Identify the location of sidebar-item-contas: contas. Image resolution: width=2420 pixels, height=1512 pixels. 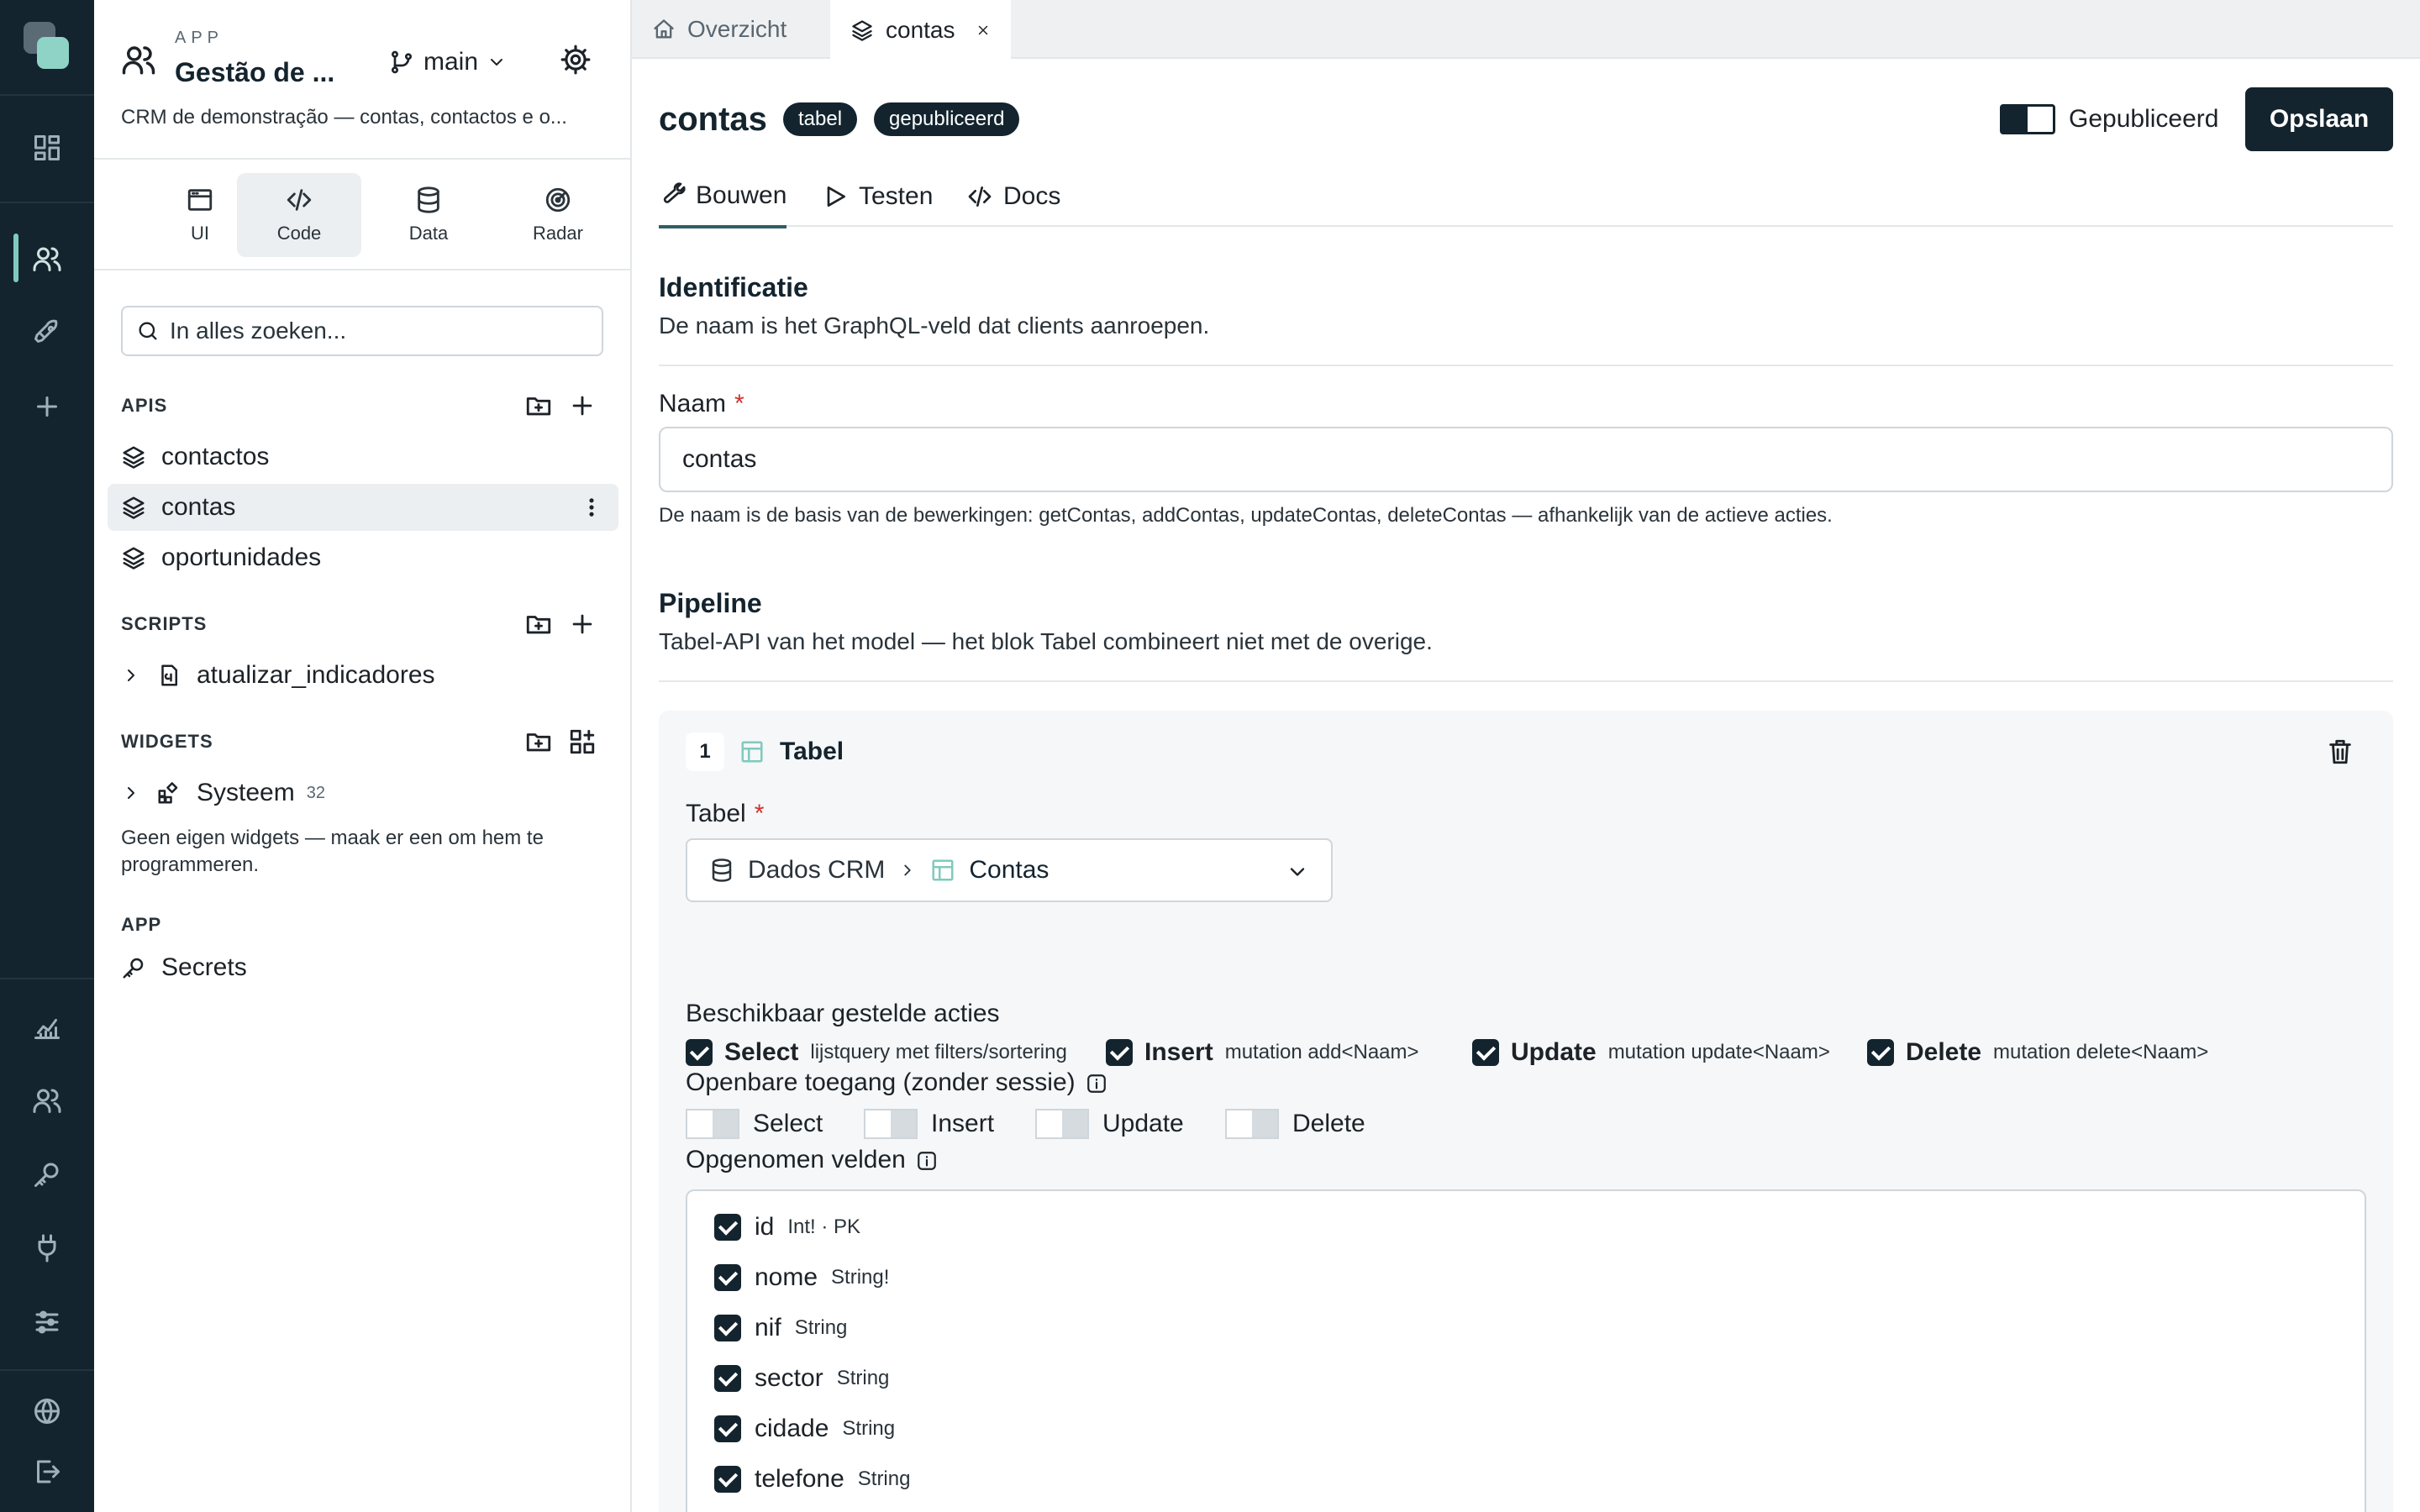
(363, 507).